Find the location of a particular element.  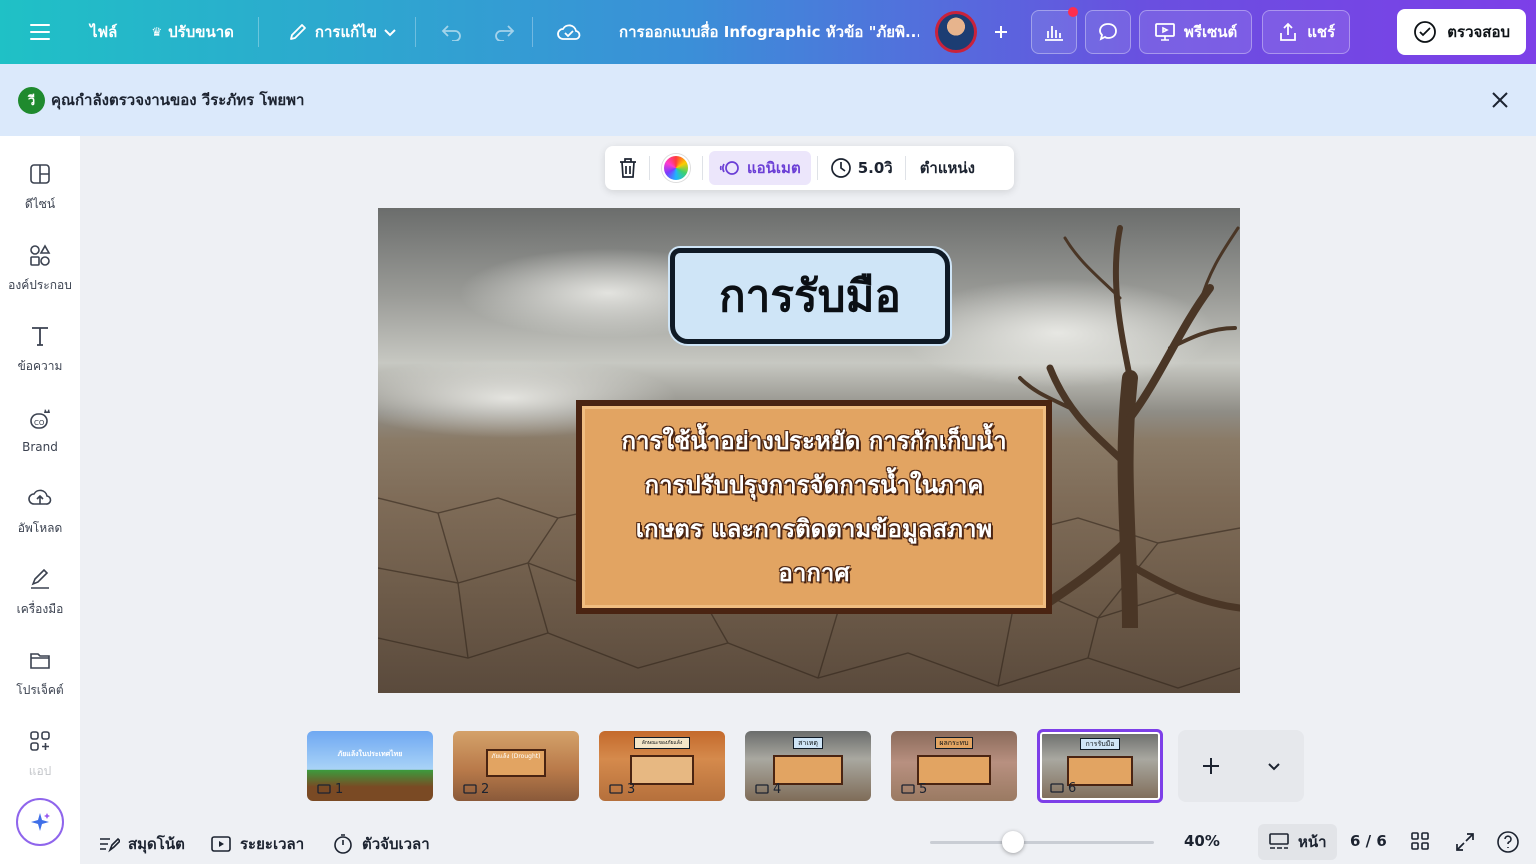

edit-menu: การแก้ไข is located at coordinates (342, 32).